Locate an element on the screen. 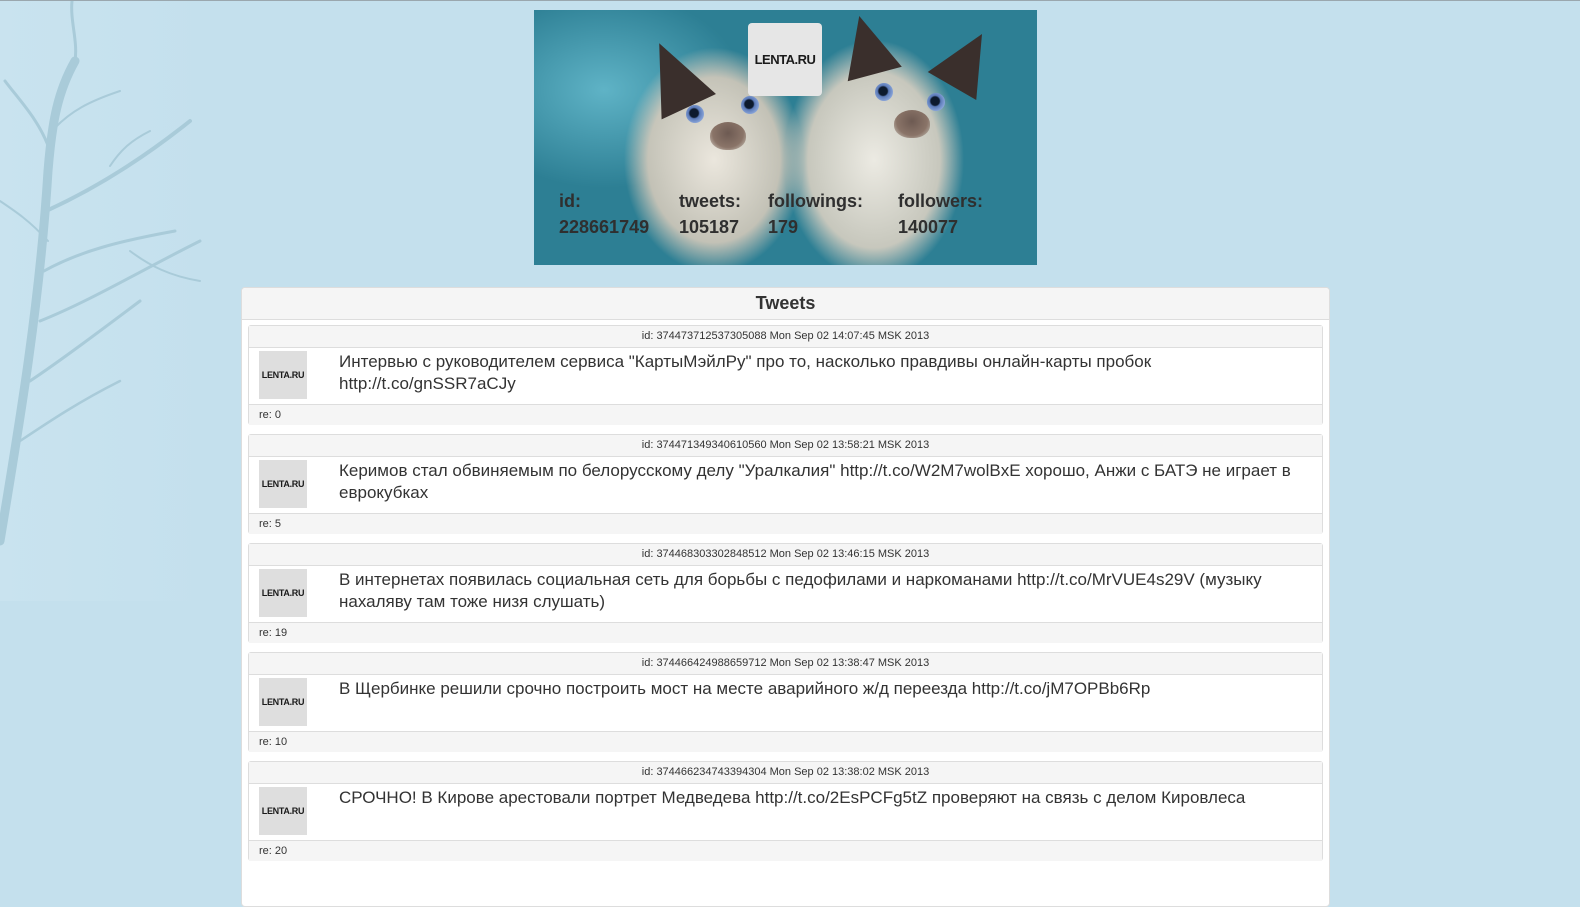 Image resolution: width=1580 pixels, height=907 pixels. stat-followers: followers: 140077 is located at coordinates (940, 214).